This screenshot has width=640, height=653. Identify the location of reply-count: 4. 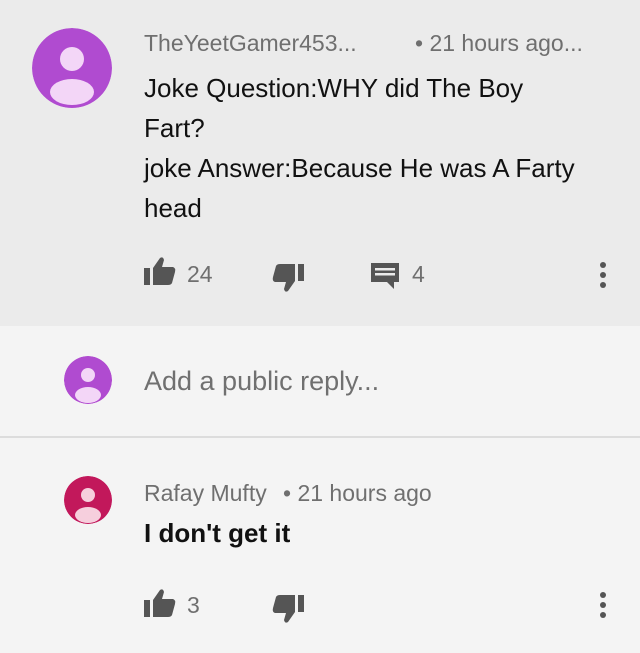
(418, 274).